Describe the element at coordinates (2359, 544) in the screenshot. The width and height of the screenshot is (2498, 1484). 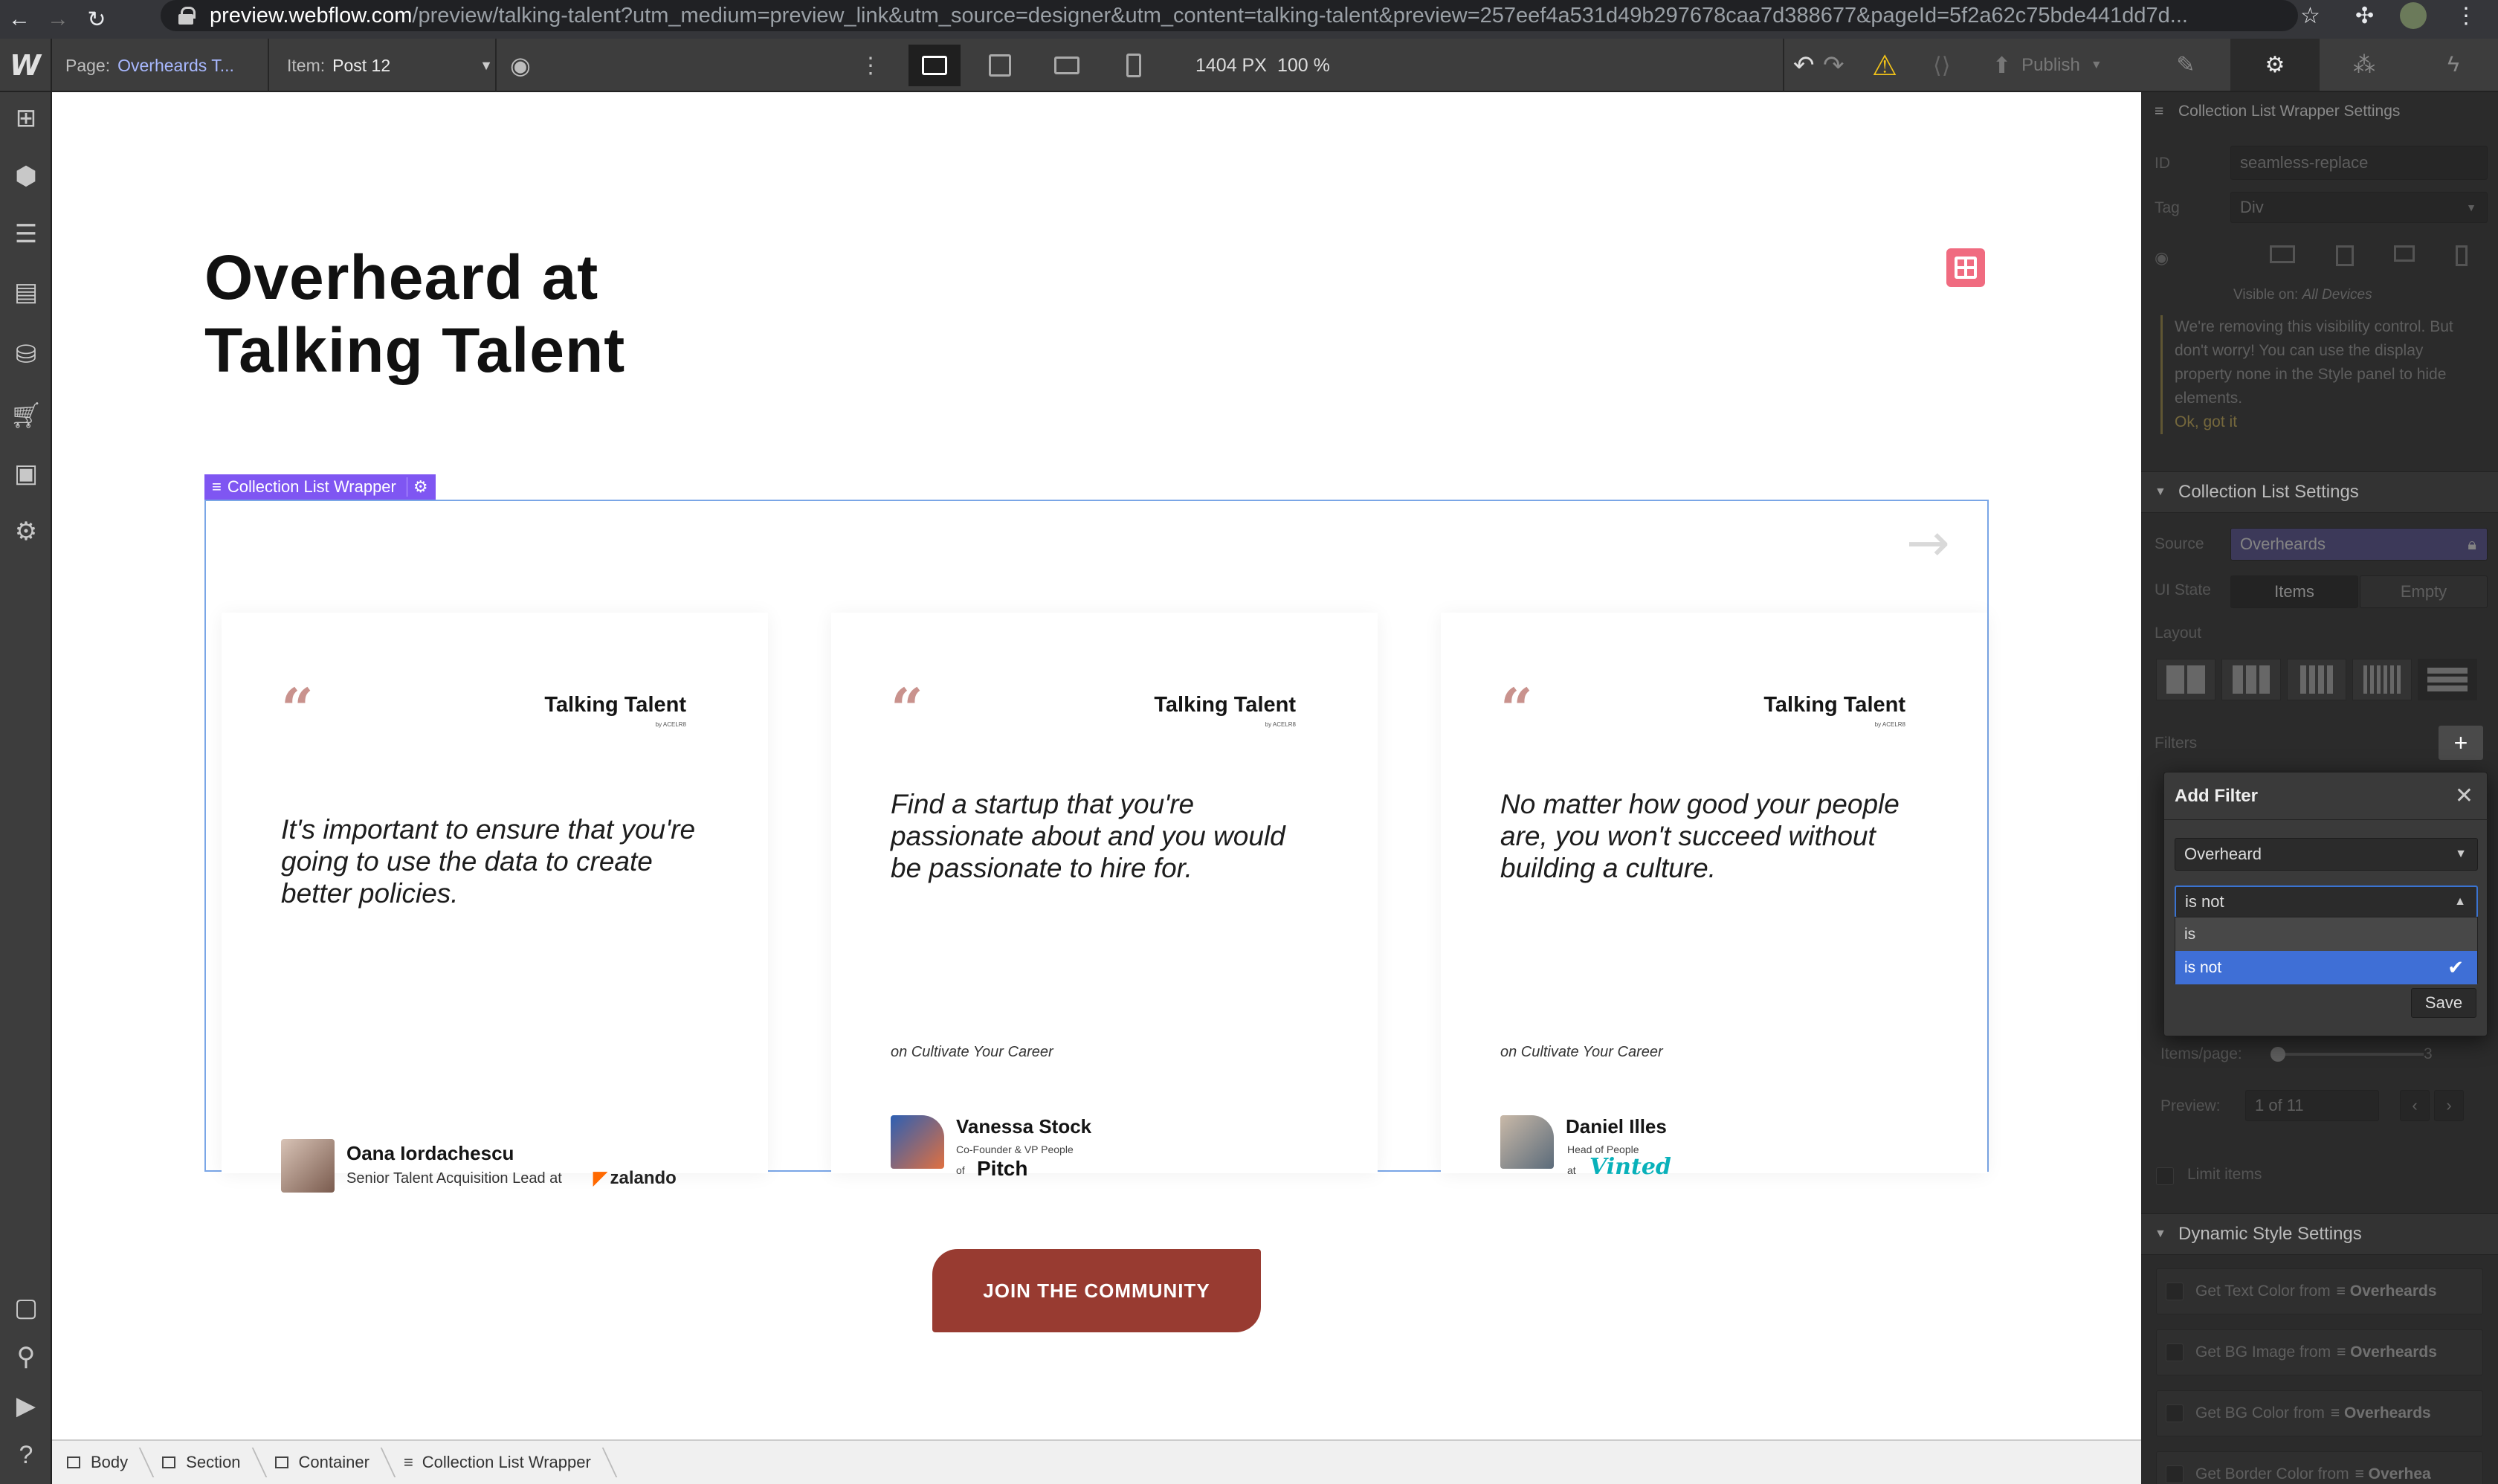
I see `source-field: Overheards 🔒︎` at that location.